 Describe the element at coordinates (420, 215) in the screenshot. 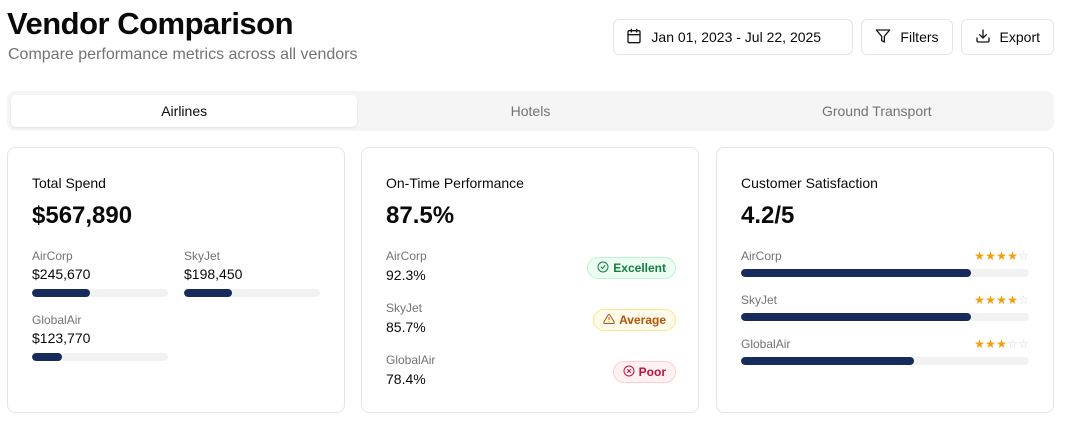

I see `on-time-value: 87.5%` at that location.